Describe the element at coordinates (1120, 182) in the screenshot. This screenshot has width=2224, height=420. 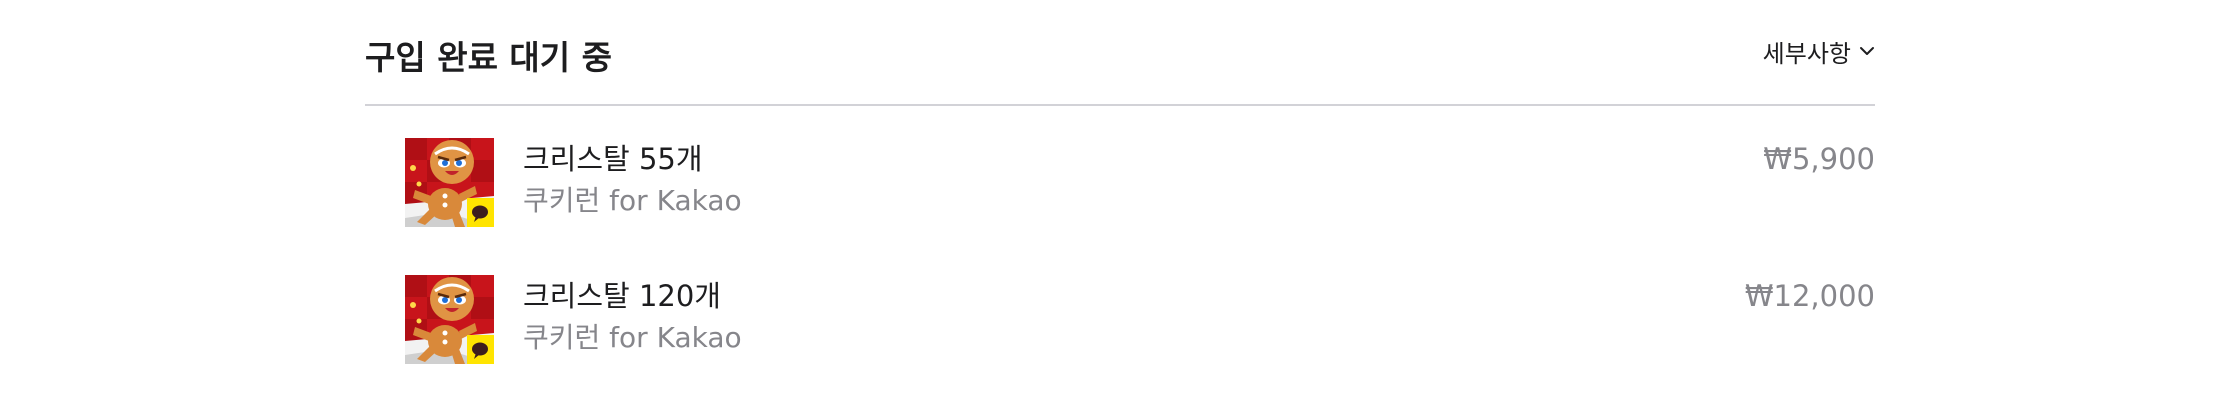
I see `purchase-item: 크리스탈 55개 쿠키런 for Kakao ₩5,900` at that location.